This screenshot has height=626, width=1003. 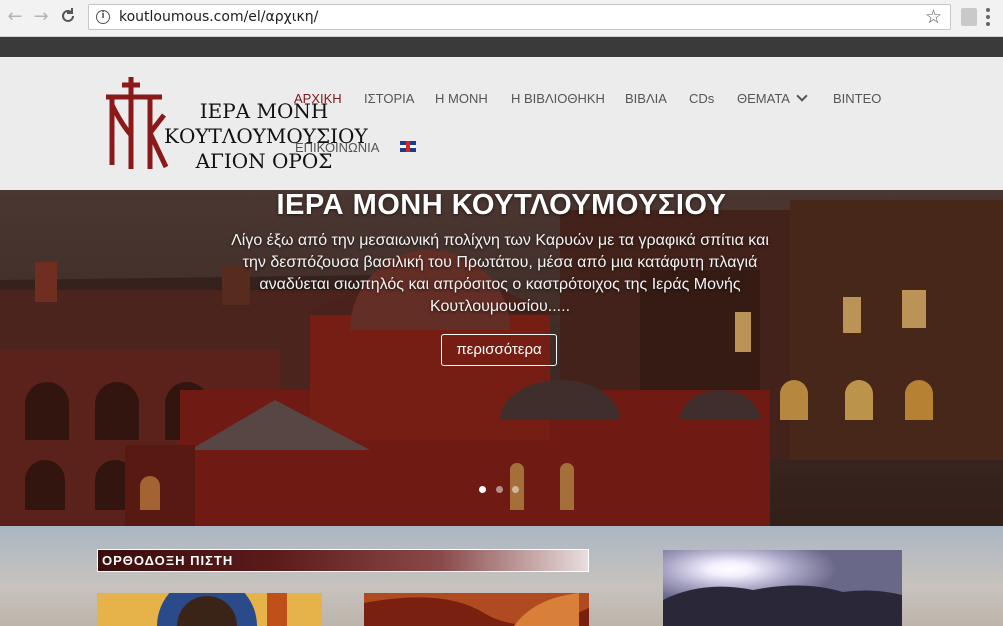 What do you see at coordinates (137, 123) in the screenshot?
I see `cross-monogram-icon` at bounding box center [137, 123].